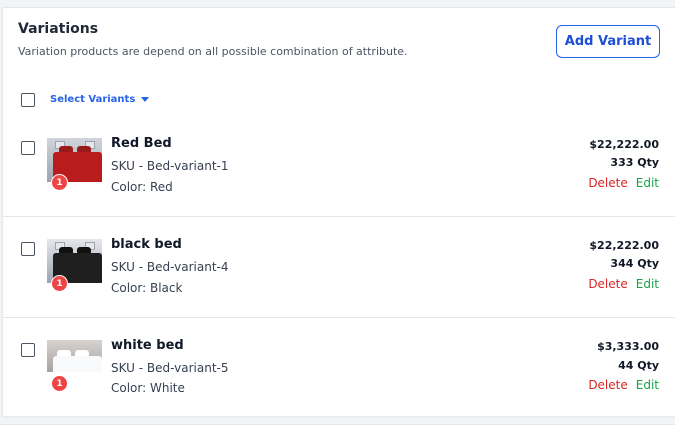  What do you see at coordinates (146, 244) in the screenshot?
I see `variant-name: black bed` at bounding box center [146, 244].